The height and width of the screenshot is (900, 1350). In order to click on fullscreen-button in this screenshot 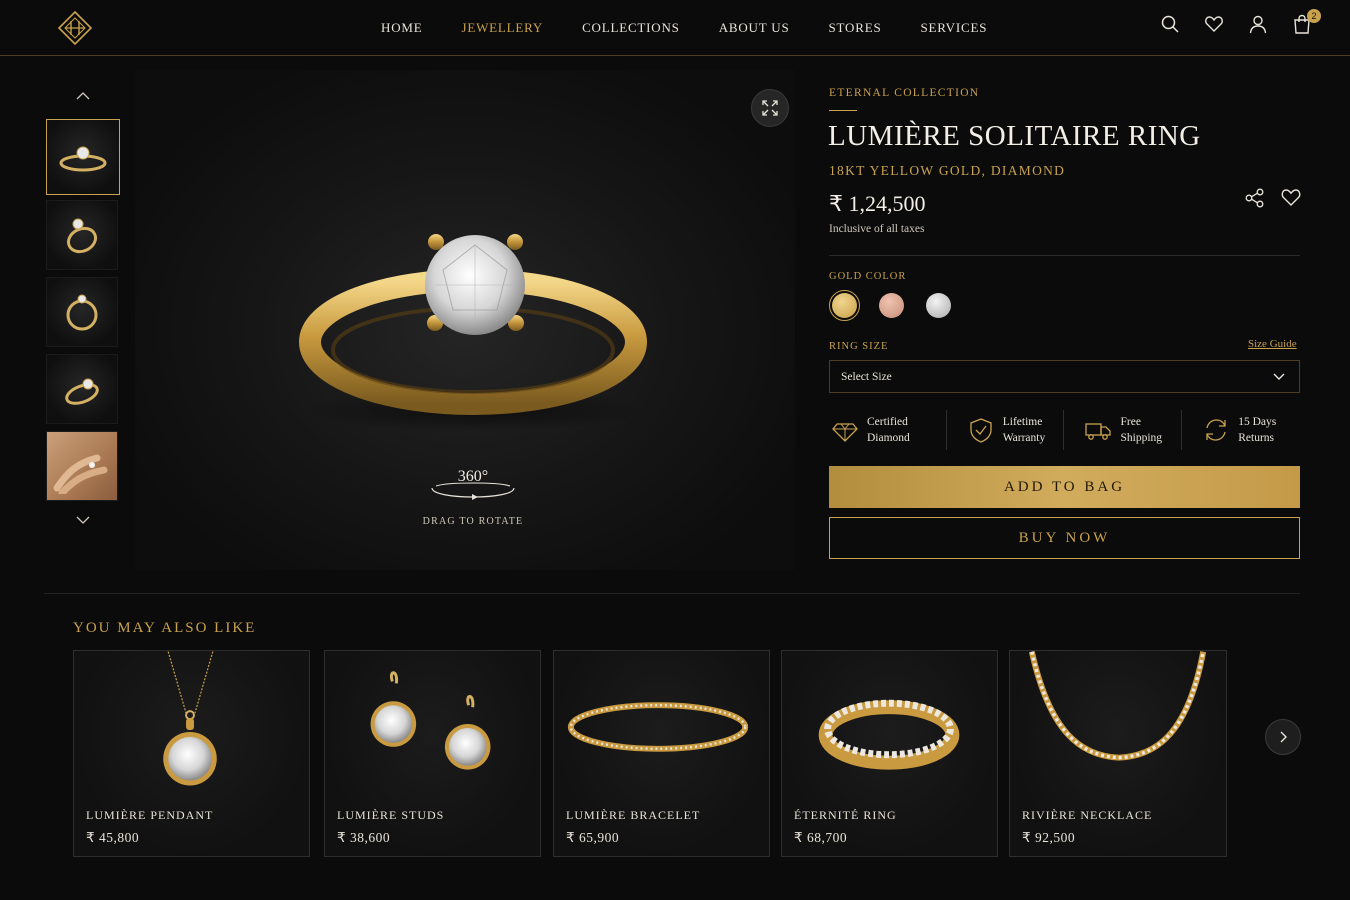, I will do `click(770, 108)`.